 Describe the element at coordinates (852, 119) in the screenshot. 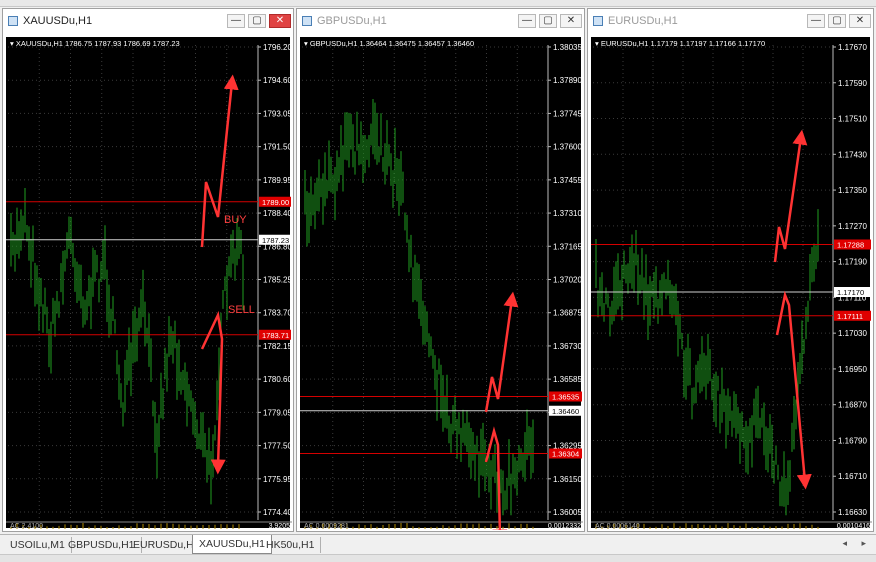

I see `price-axis-label: 1.17510` at that location.